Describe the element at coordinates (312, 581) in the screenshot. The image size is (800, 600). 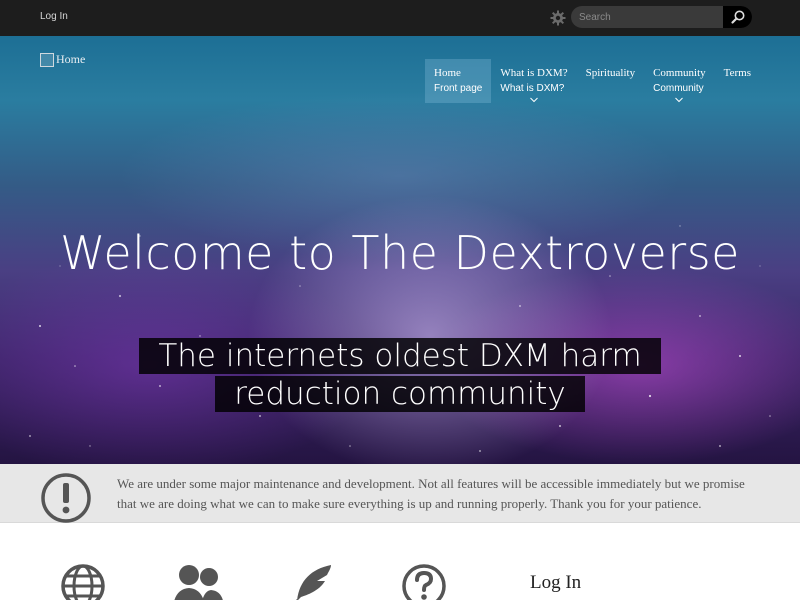
I see `feather-icon` at that location.